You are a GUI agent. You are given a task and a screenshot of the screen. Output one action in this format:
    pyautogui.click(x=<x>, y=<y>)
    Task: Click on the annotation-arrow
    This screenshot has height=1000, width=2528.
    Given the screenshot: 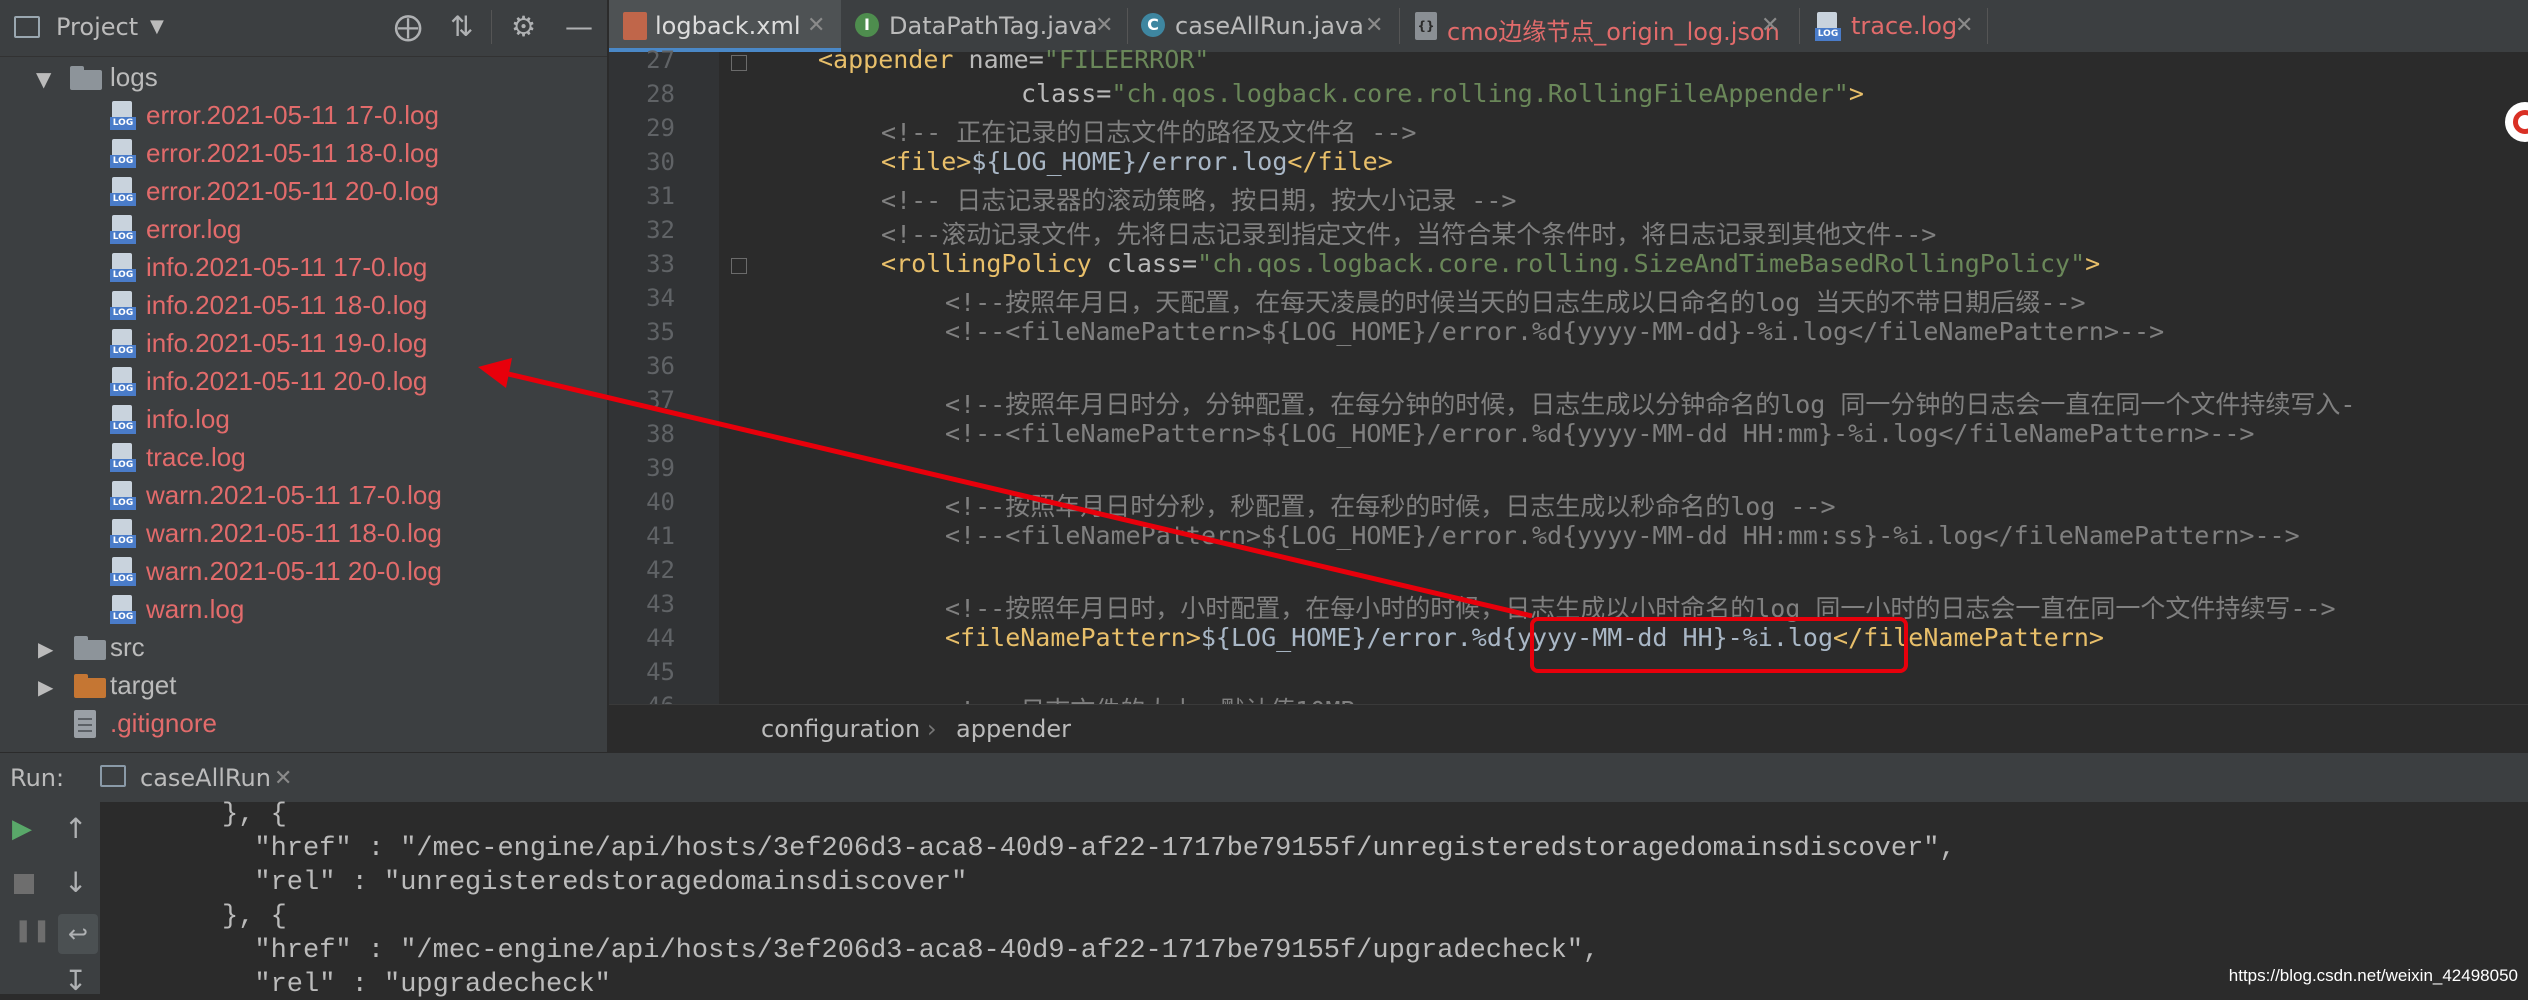 What is the action you would take?
    pyautogui.click(x=1005, y=488)
    